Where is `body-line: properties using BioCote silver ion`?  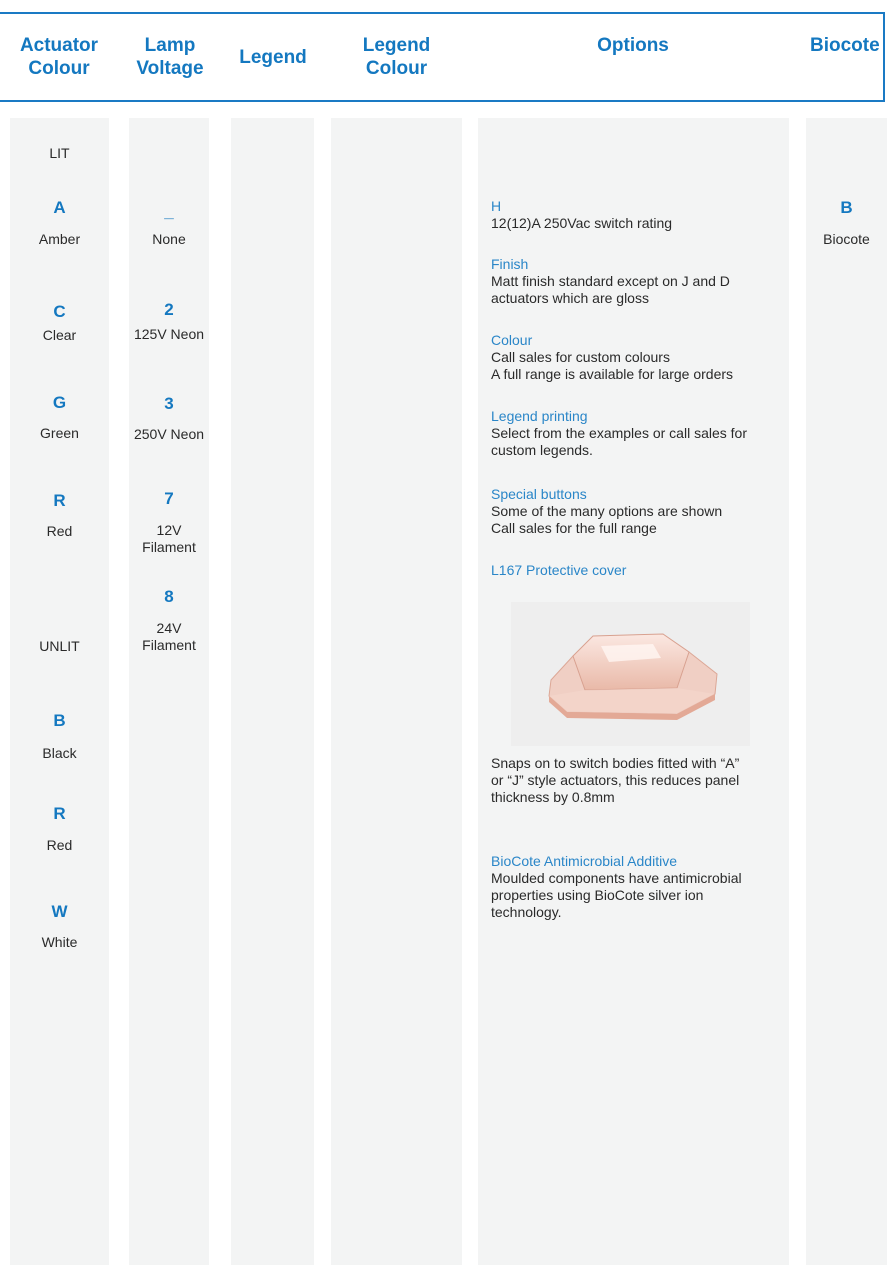 body-line: properties using BioCote silver ion is located at coordinates (597, 895).